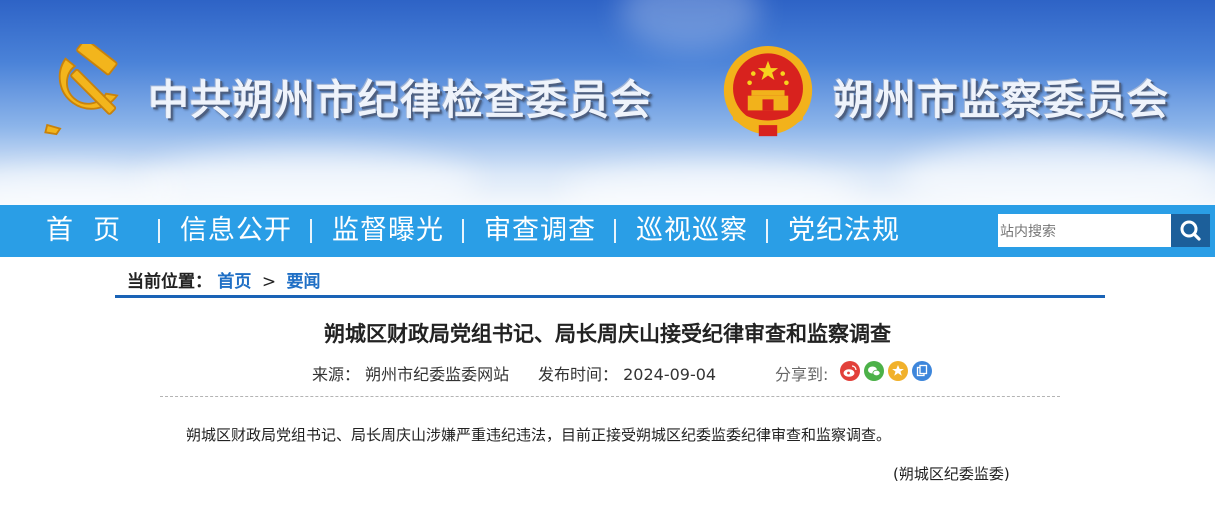 The width and height of the screenshot is (1215, 527). I want to click on article-date: 发布时间： 2024-09-04, so click(627, 375).